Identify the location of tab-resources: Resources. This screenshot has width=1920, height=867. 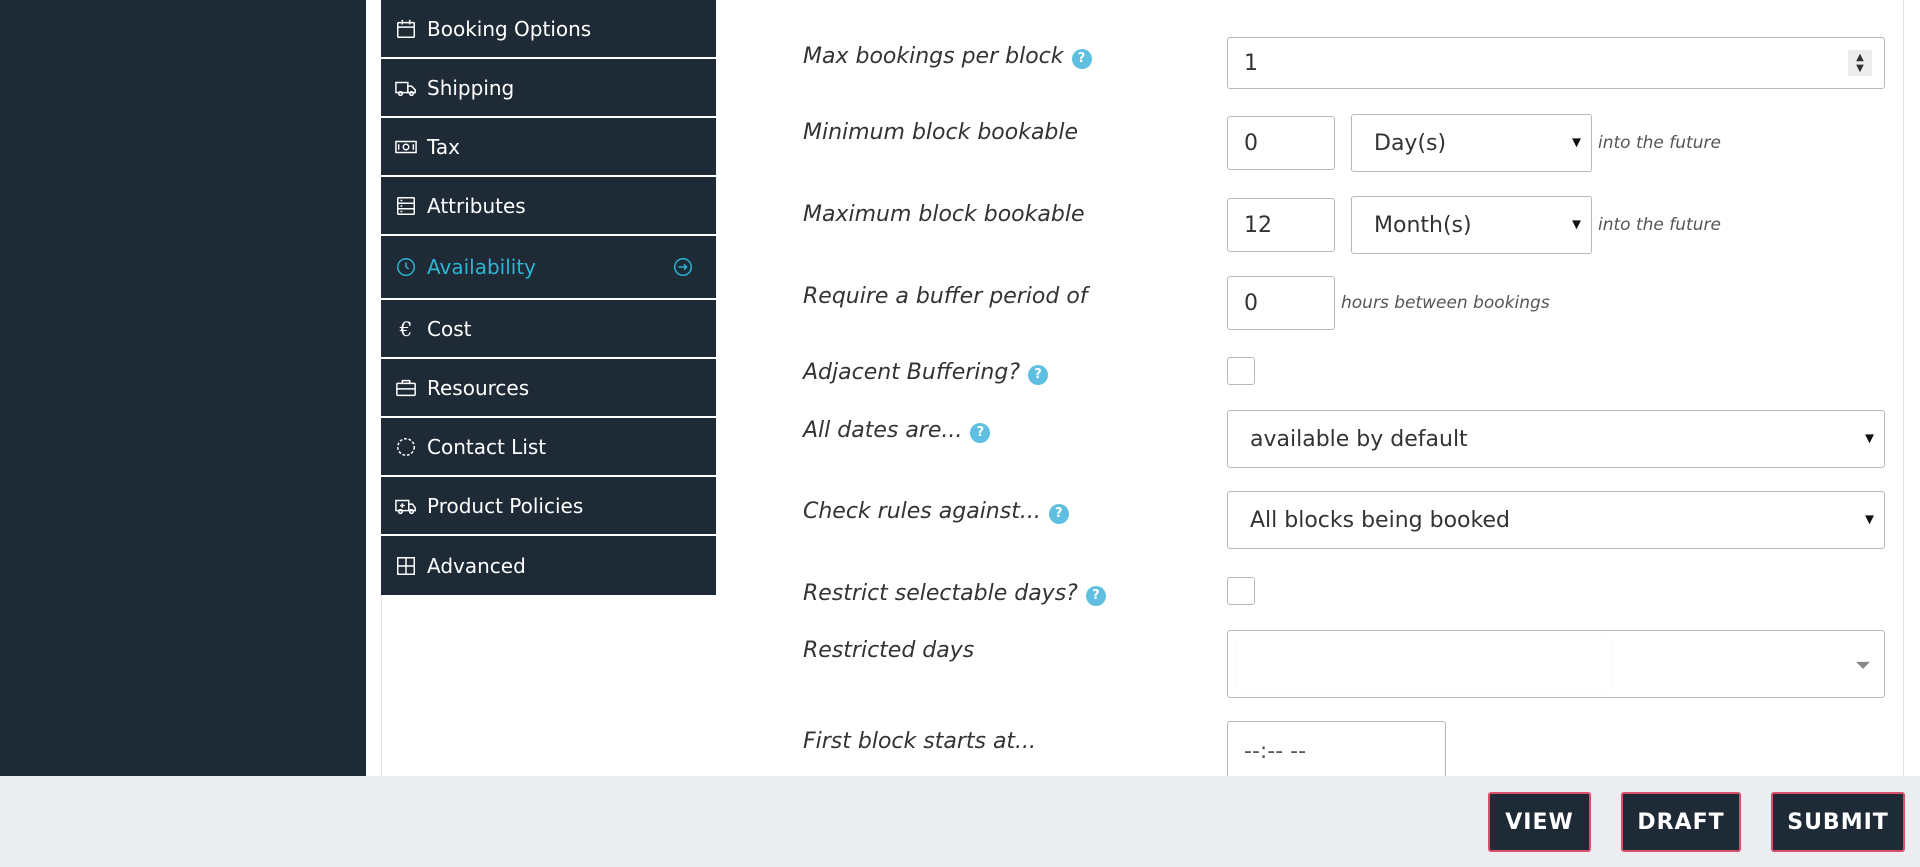
(548, 388).